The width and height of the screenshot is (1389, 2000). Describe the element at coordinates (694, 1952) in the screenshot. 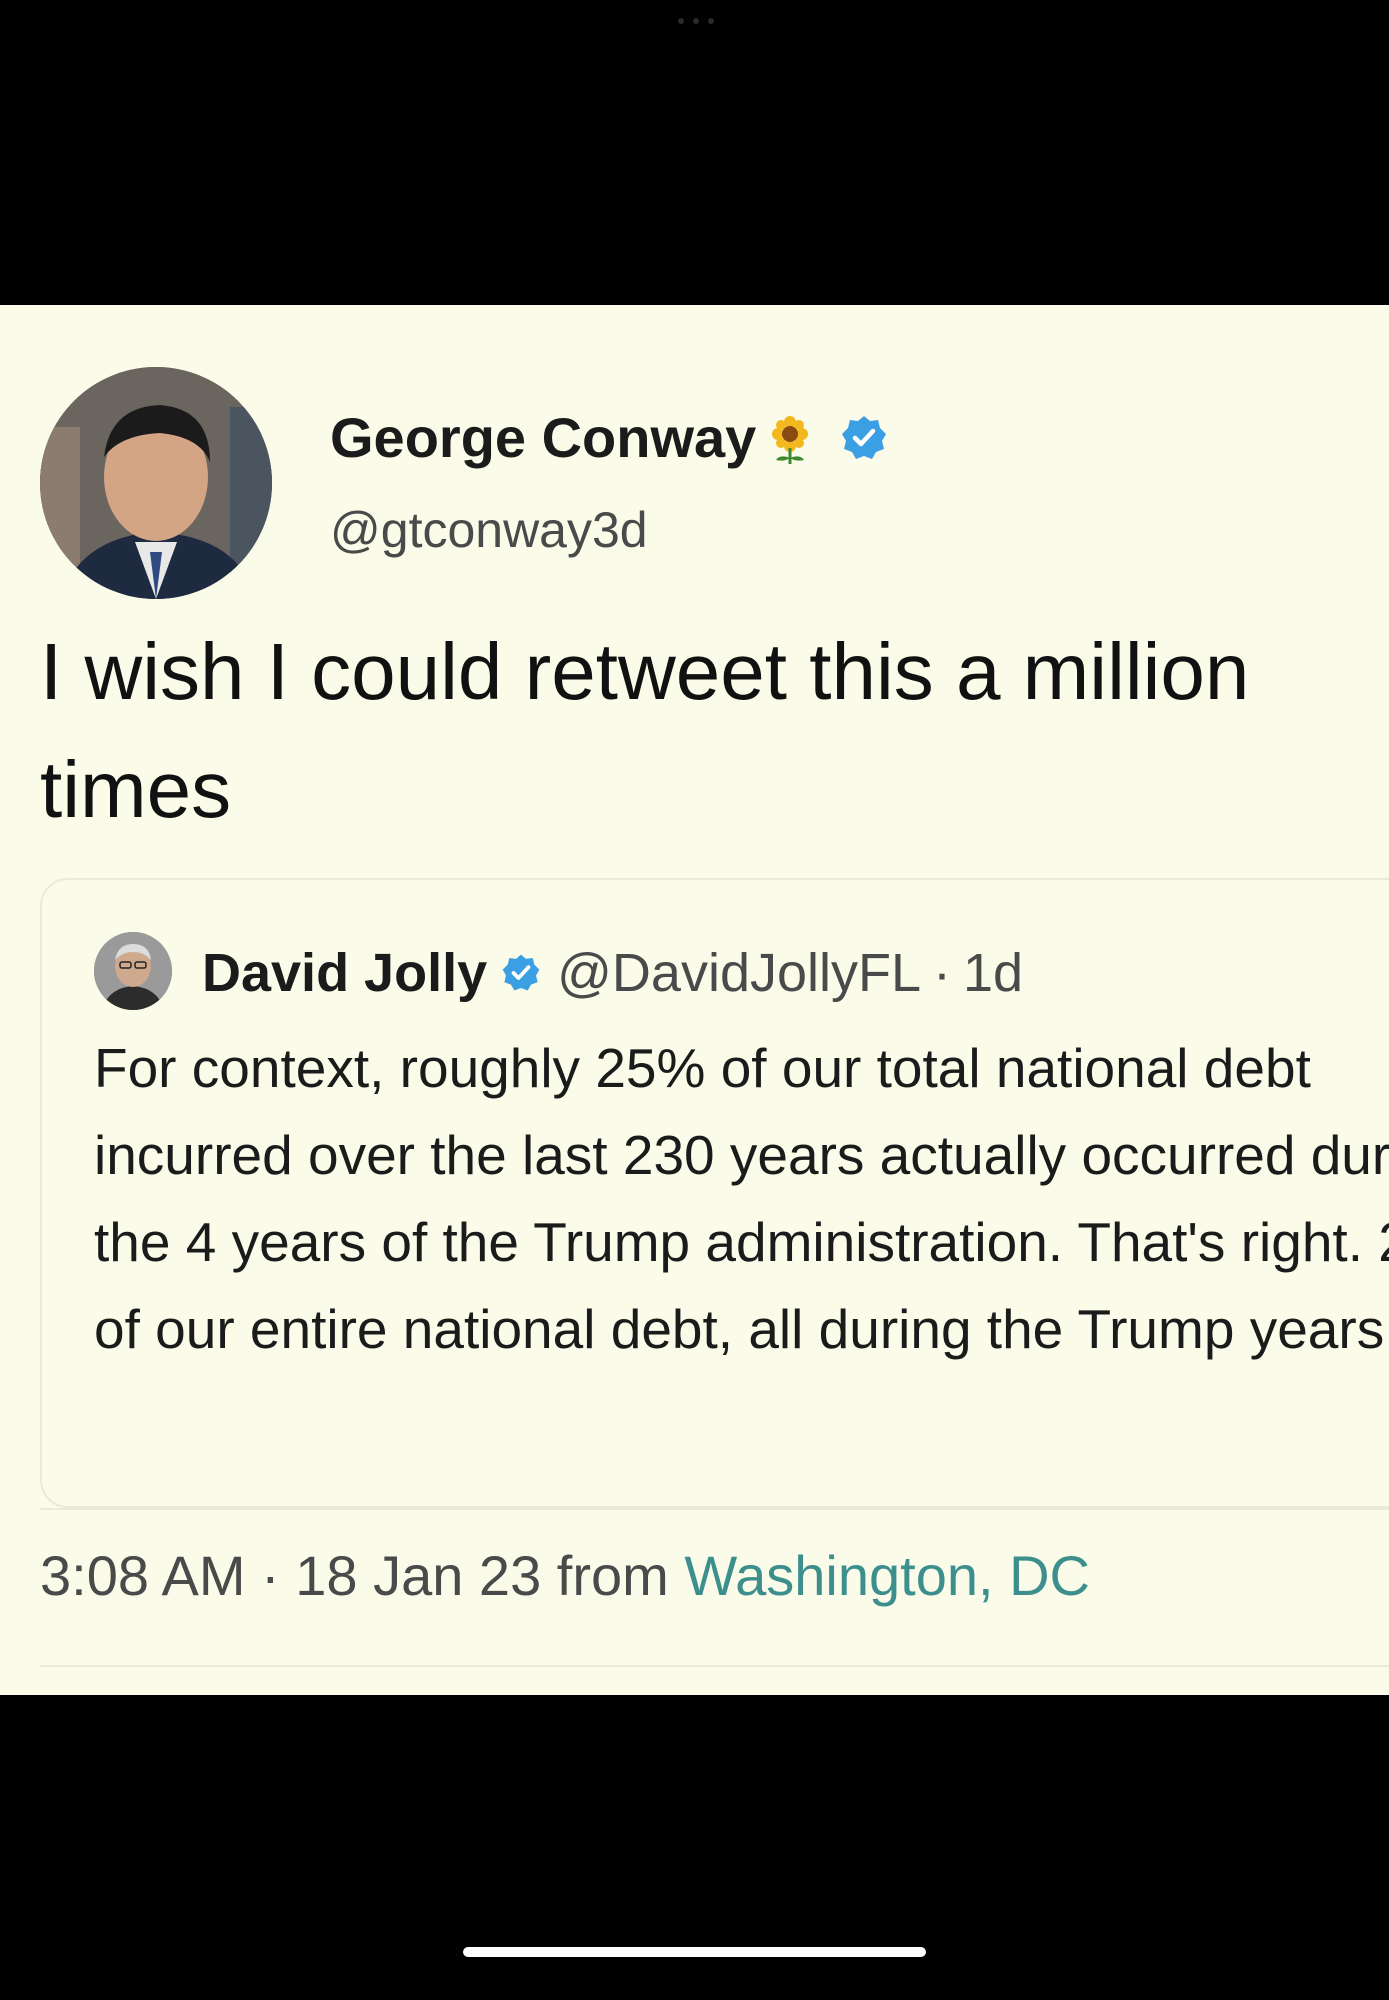

I see `home-indicator` at that location.